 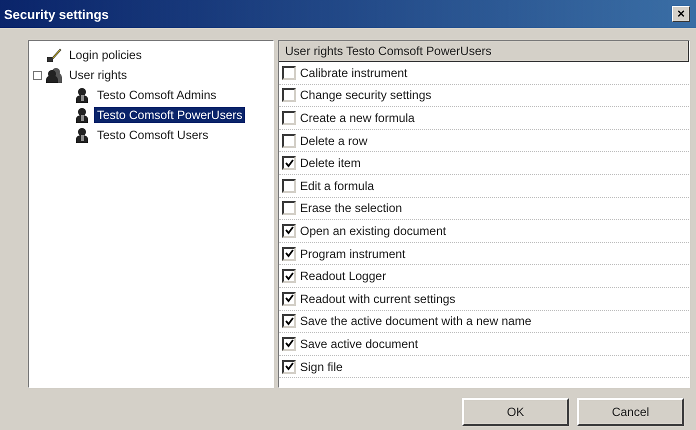 What do you see at coordinates (515, 412) in the screenshot?
I see `dialog-button: OK` at bounding box center [515, 412].